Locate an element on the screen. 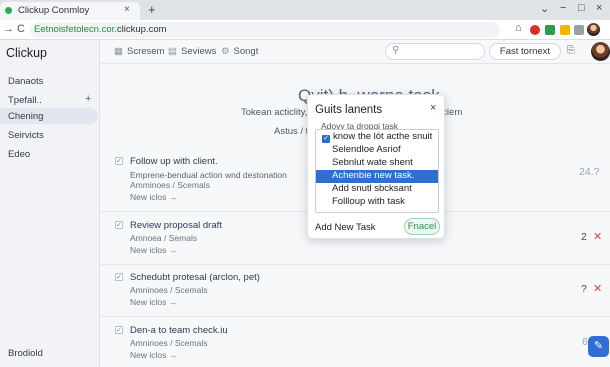 Image resolution: width=610 pixels, height=367 pixels. new-tab-button: + is located at coordinates (152, 9).